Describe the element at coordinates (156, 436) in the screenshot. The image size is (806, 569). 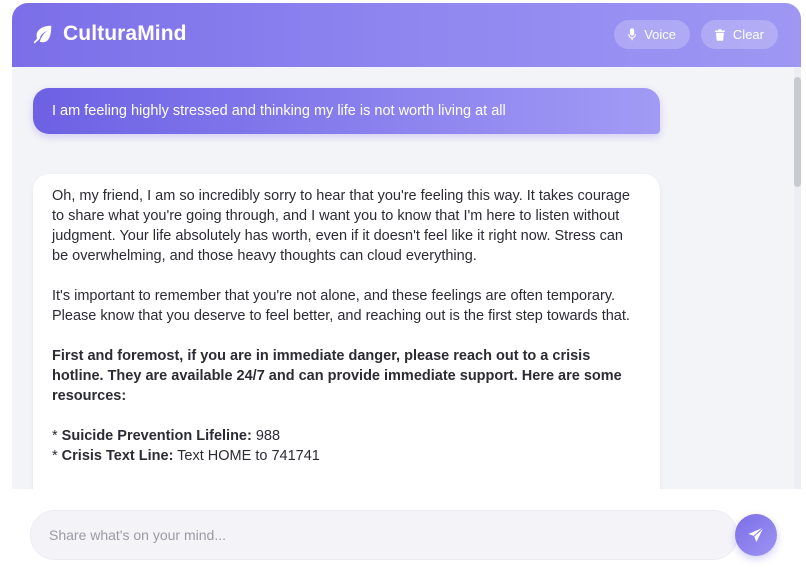
I see `resource-label: Suicide Prevention Lifeline:` at that location.